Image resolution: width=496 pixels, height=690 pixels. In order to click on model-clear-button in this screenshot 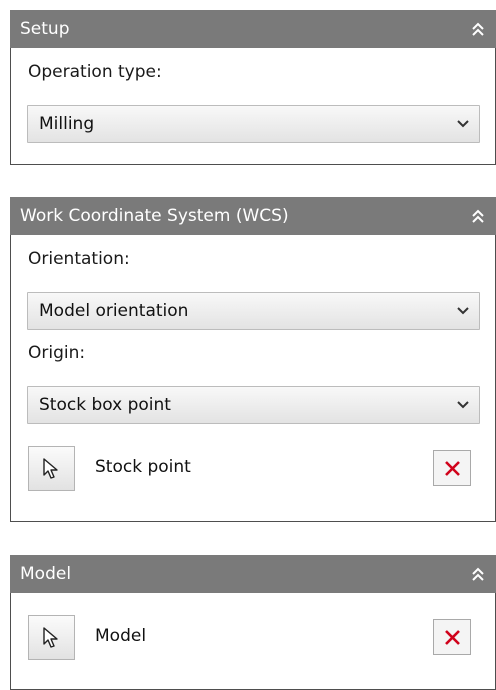, I will do `click(452, 637)`.